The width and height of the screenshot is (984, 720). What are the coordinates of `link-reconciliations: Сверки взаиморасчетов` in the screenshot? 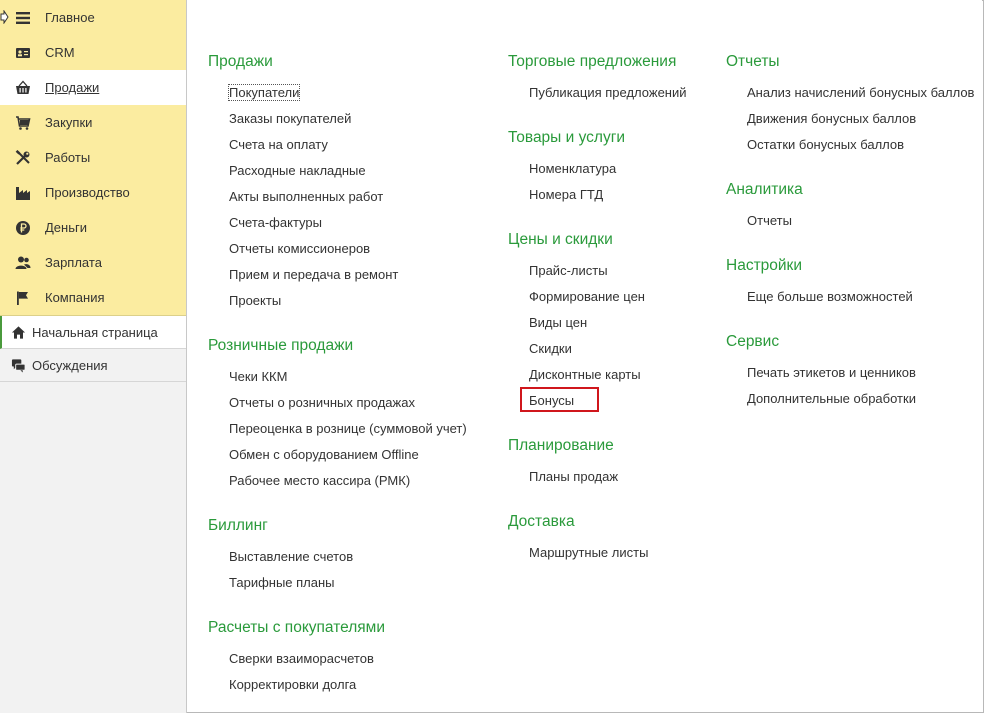 It's located at (337, 659).